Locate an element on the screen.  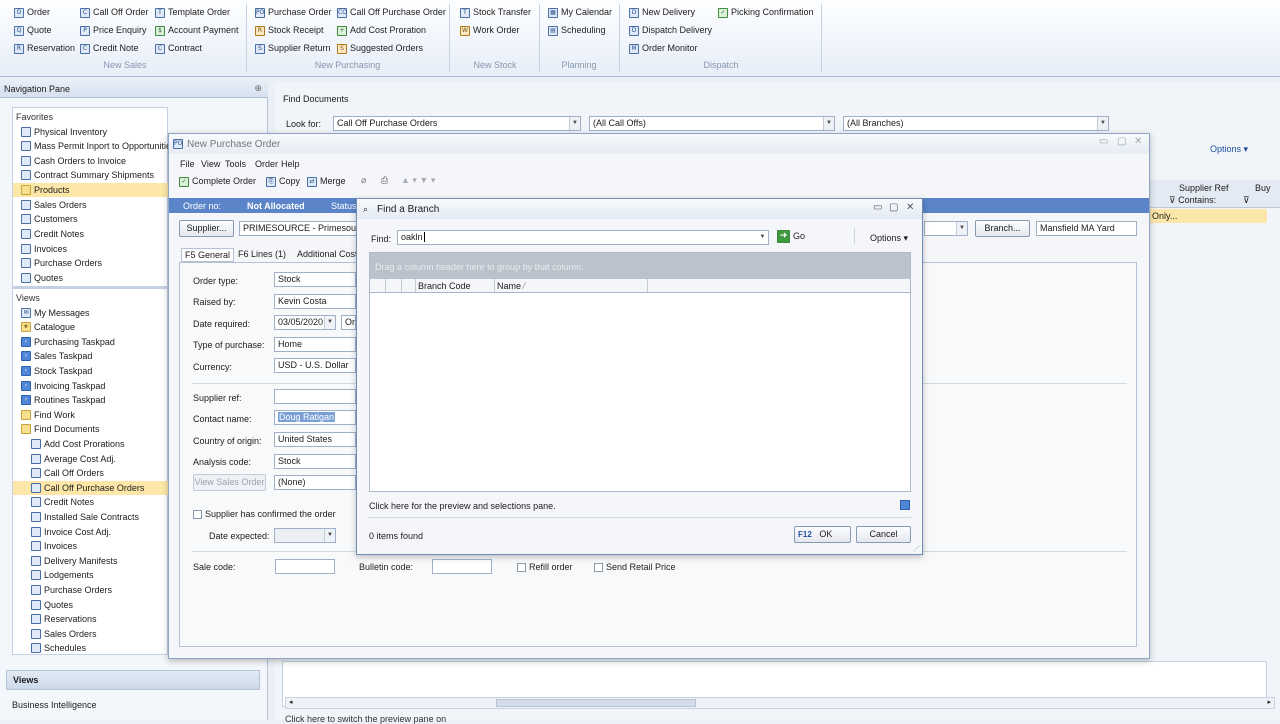
scroll-right-icon: ▸ is located at coordinates (1269, 702).